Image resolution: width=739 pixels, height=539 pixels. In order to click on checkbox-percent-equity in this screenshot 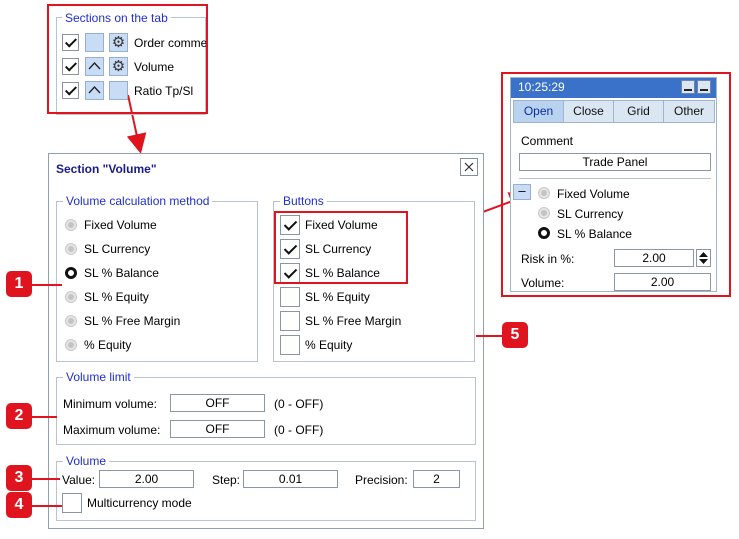, I will do `click(290, 345)`.